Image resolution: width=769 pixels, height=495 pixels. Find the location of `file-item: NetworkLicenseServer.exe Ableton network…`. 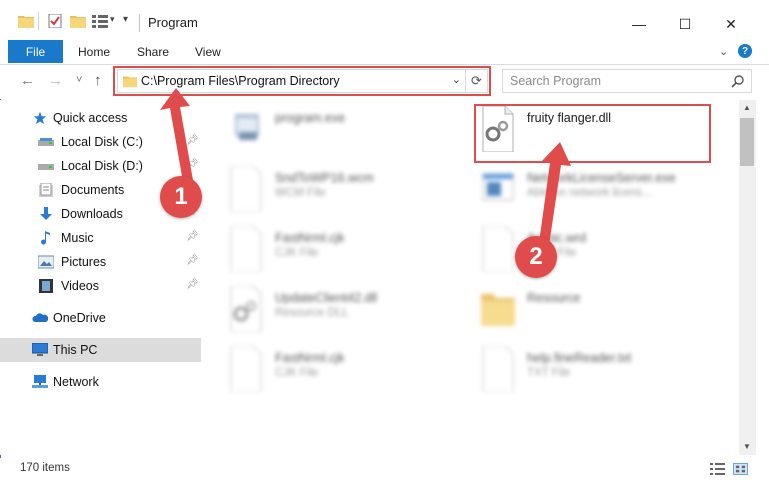

file-item: NetworkLicenseServer.exe Ableton network… is located at coordinates (582, 190).